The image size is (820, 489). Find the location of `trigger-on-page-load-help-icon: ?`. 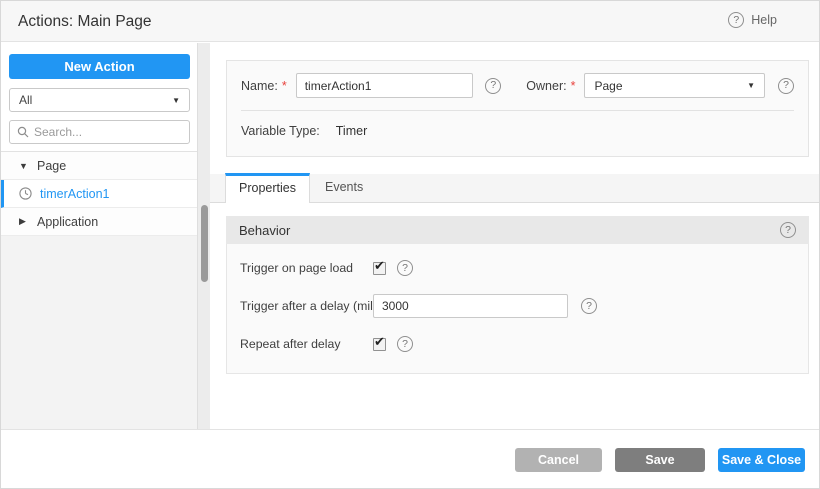

trigger-on-page-load-help-icon: ? is located at coordinates (405, 268).